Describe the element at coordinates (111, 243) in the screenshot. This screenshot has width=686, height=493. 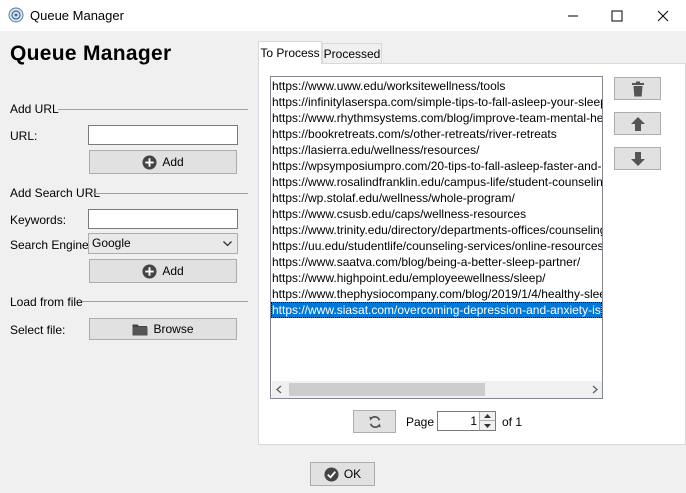
I see `search-engine-value: Google` at that location.